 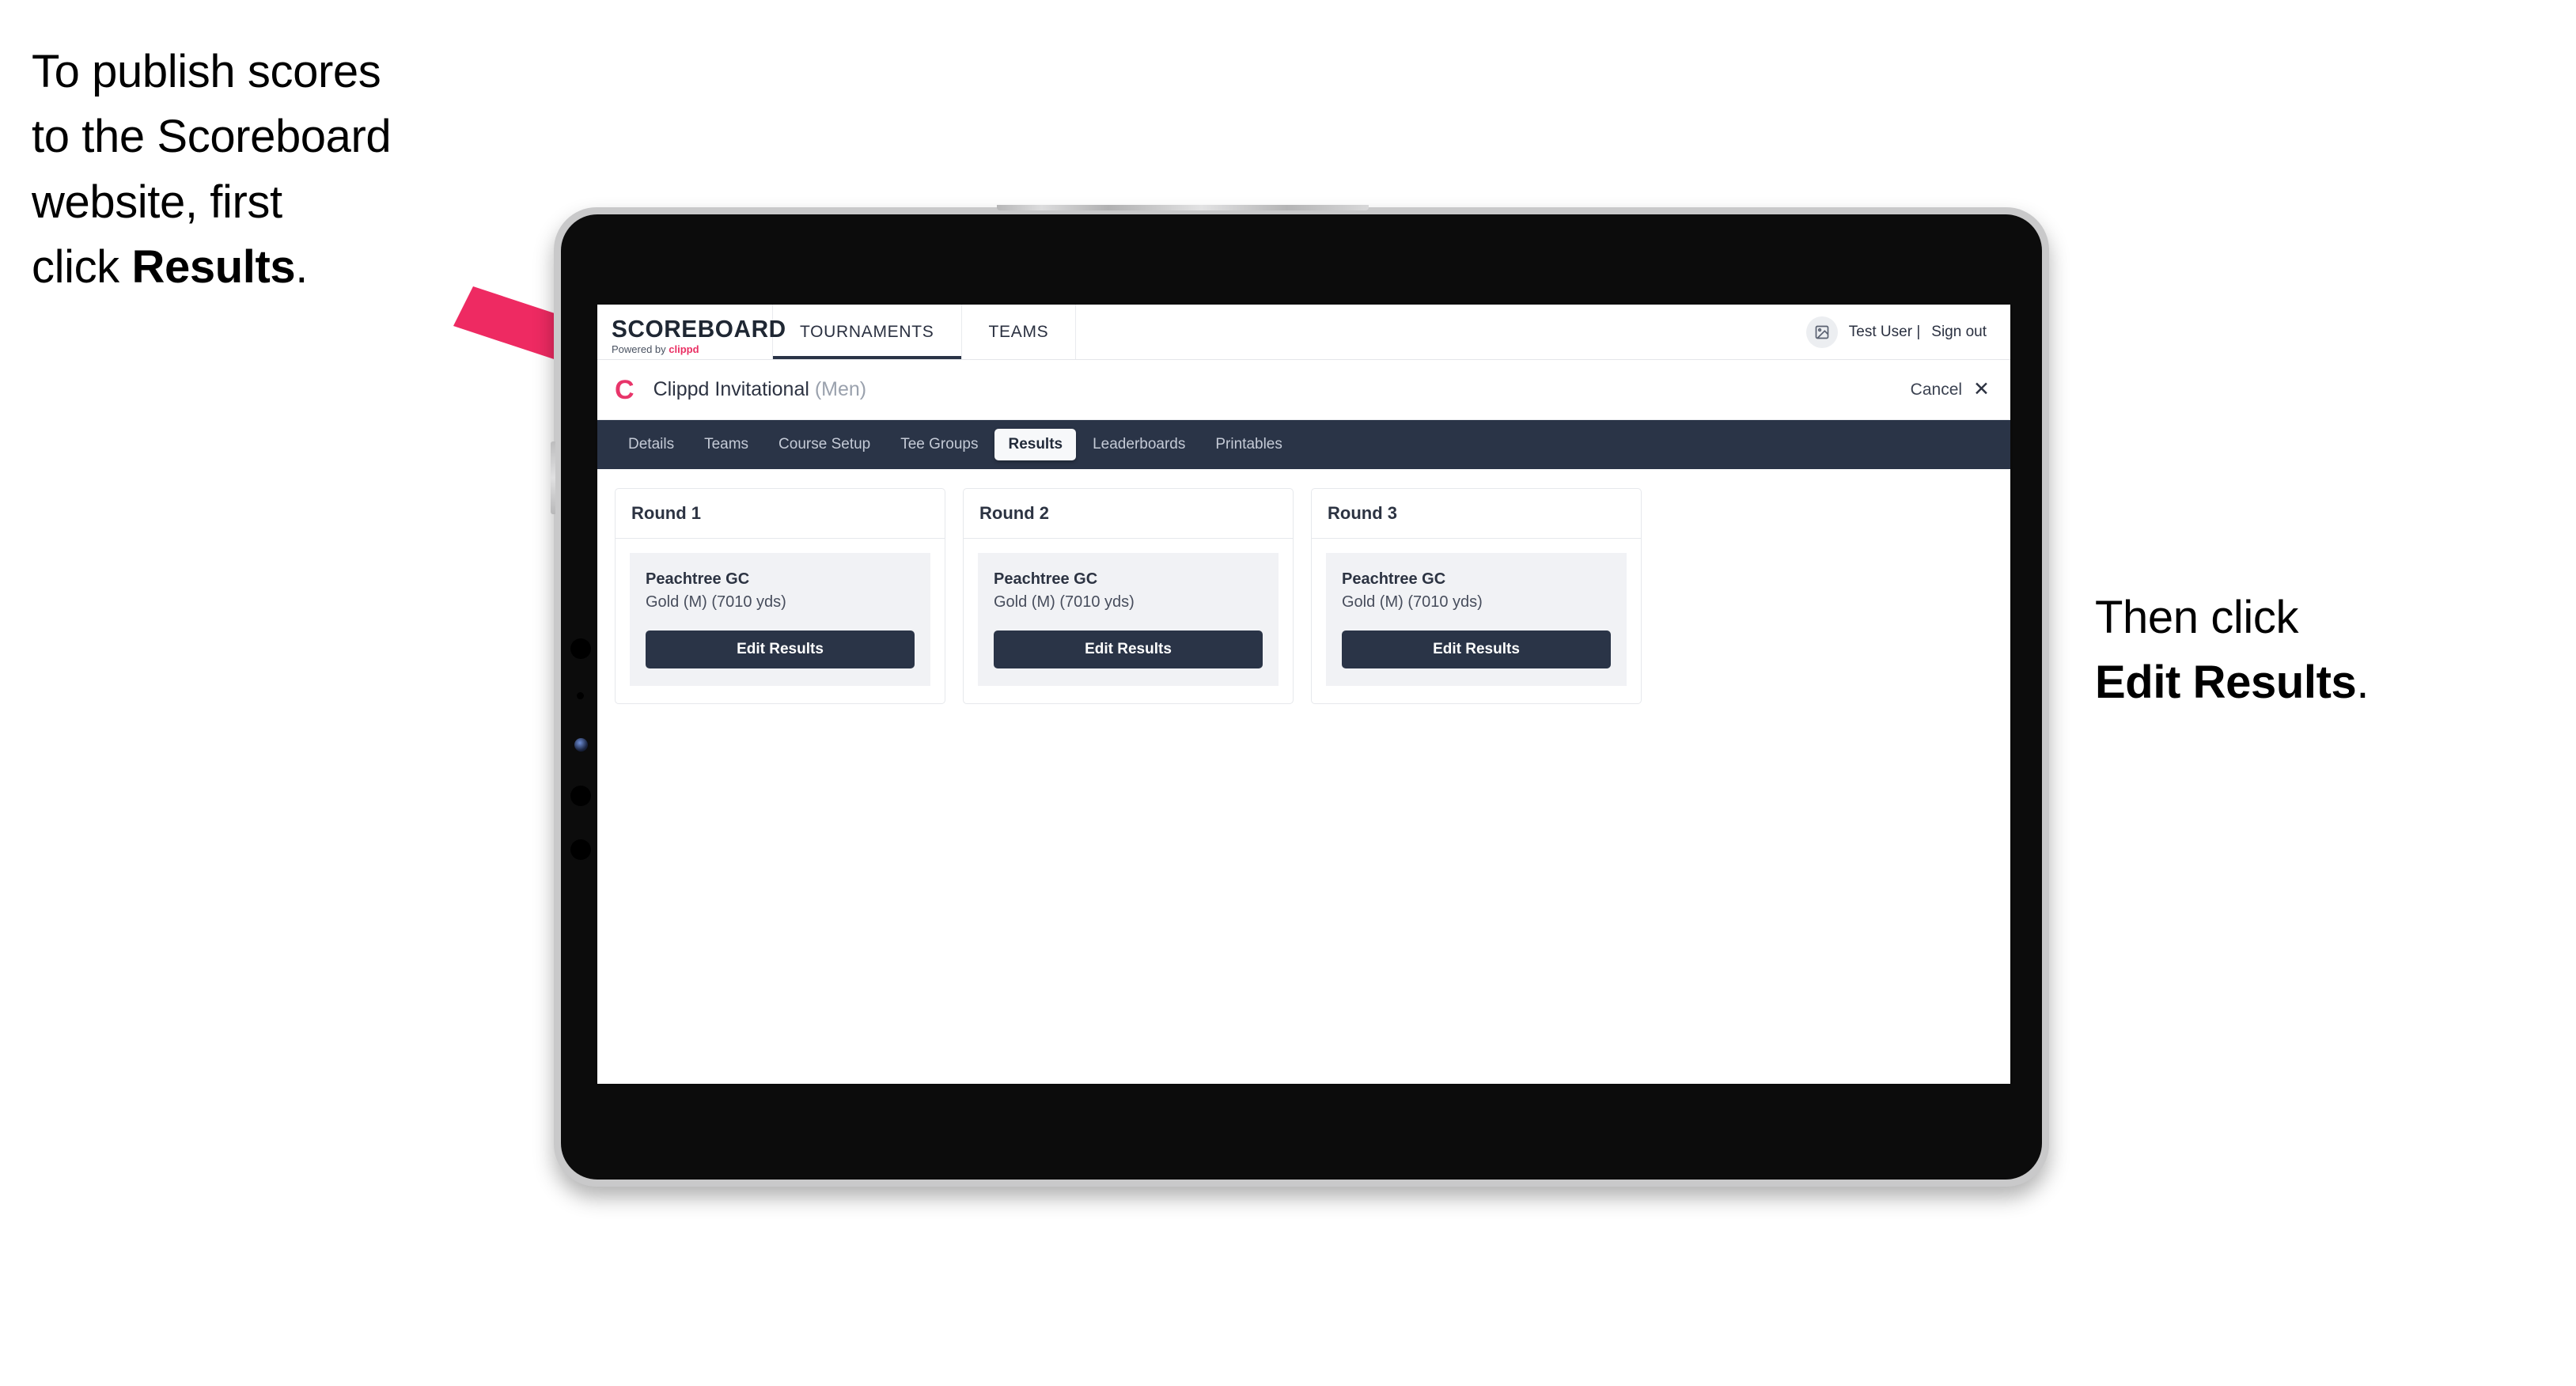 I want to click on tab-tee-groups-label: Tee Groups, so click(x=939, y=444).